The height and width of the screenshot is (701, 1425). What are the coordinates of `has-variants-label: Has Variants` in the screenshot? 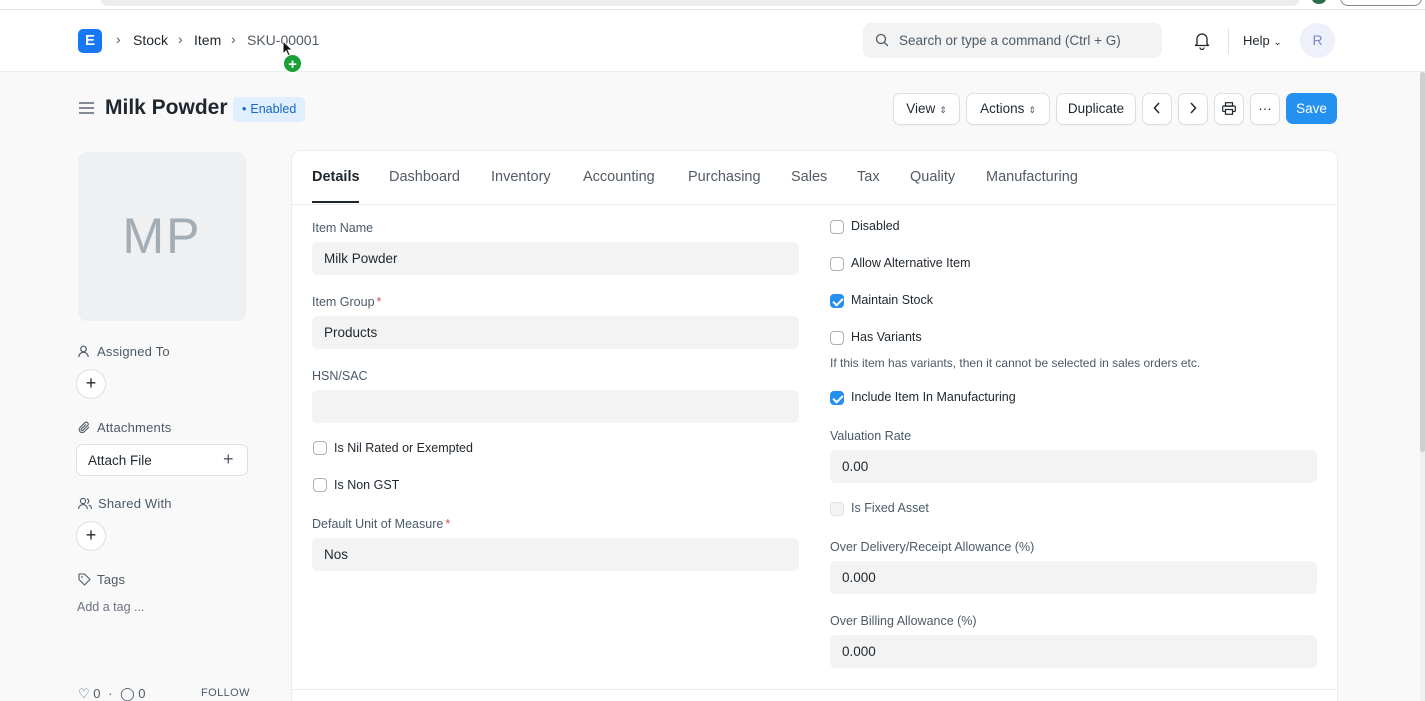 It's located at (886, 337).